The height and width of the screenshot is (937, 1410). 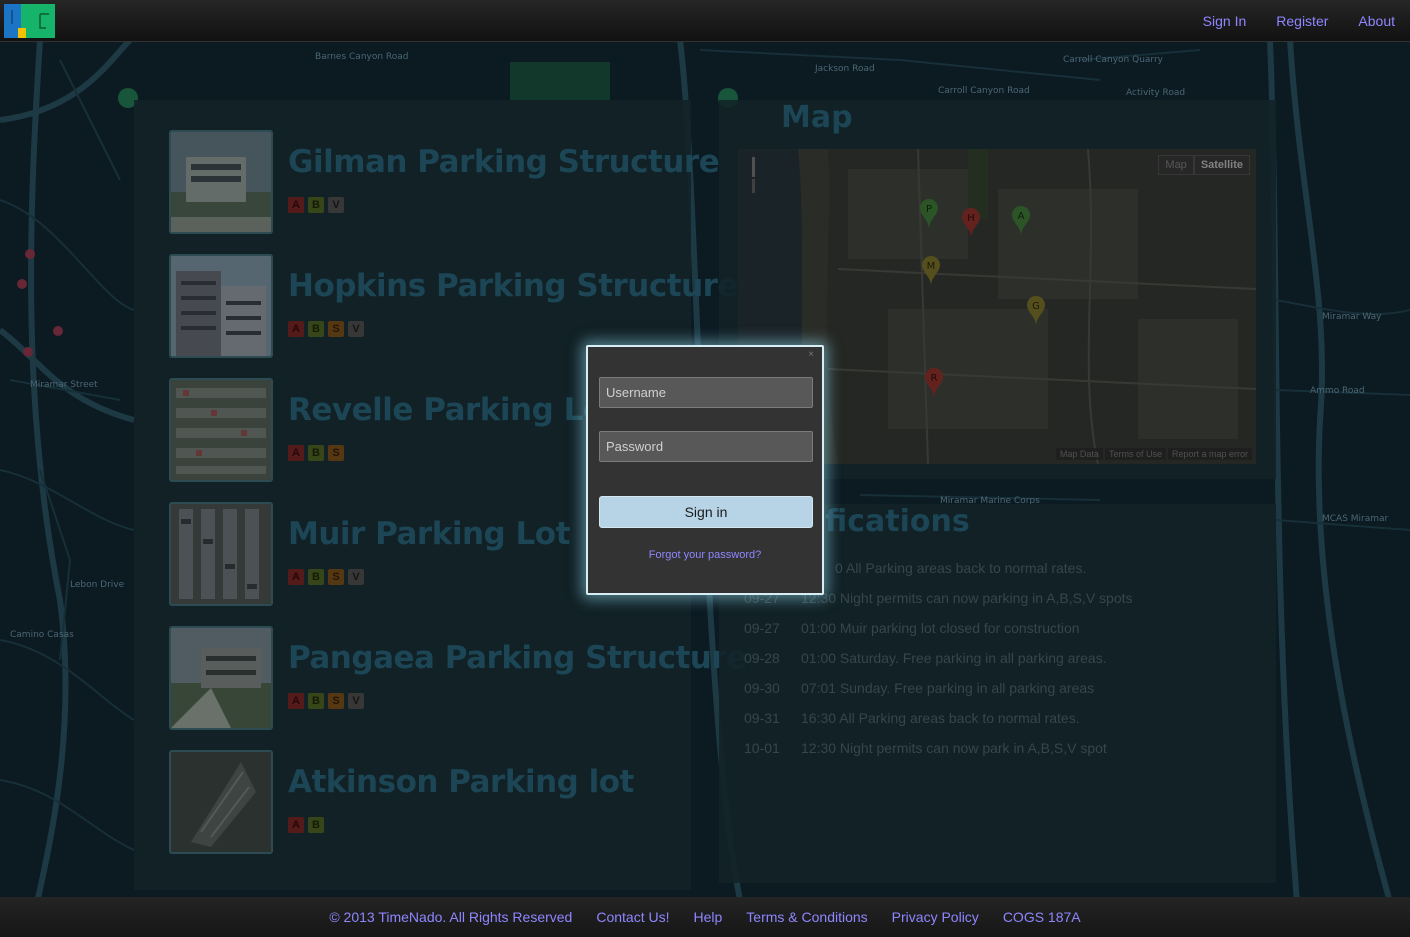 I want to click on close-icon: ×, so click(x=811, y=354).